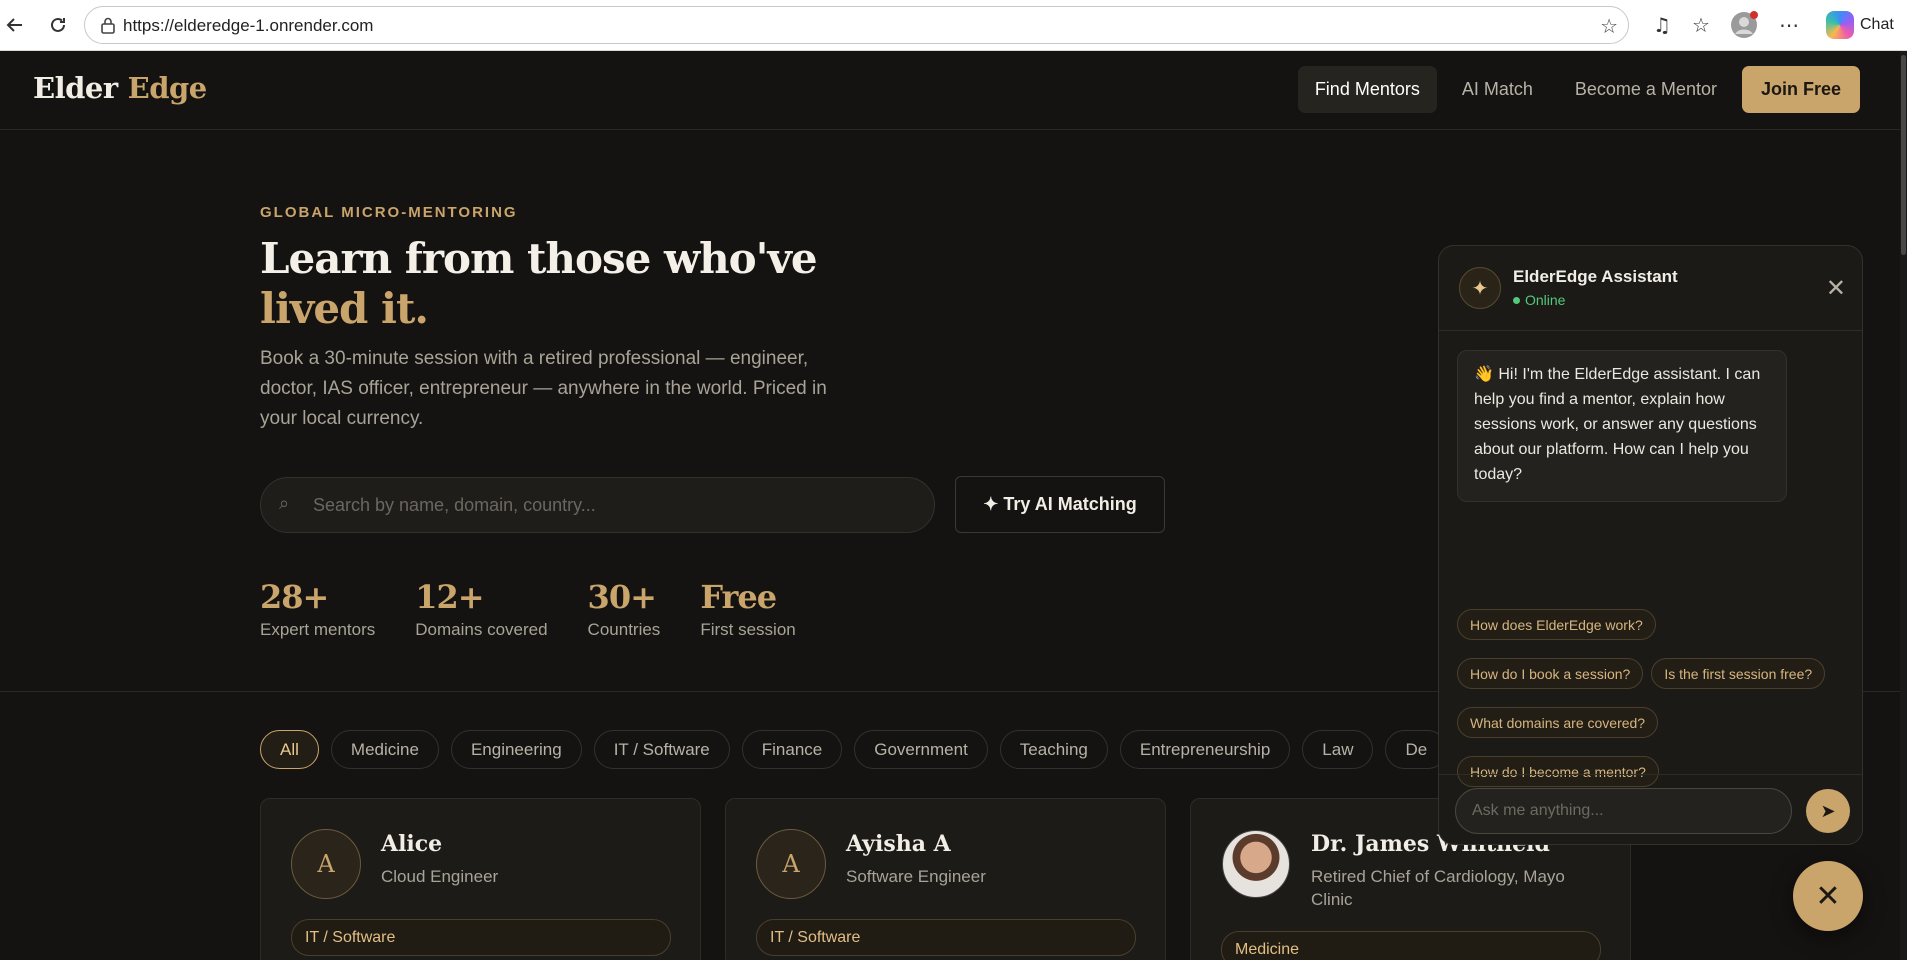  What do you see at coordinates (1828, 811) in the screenshot?
I see `send-icon: ➤` at bounding box center [1828, 811].